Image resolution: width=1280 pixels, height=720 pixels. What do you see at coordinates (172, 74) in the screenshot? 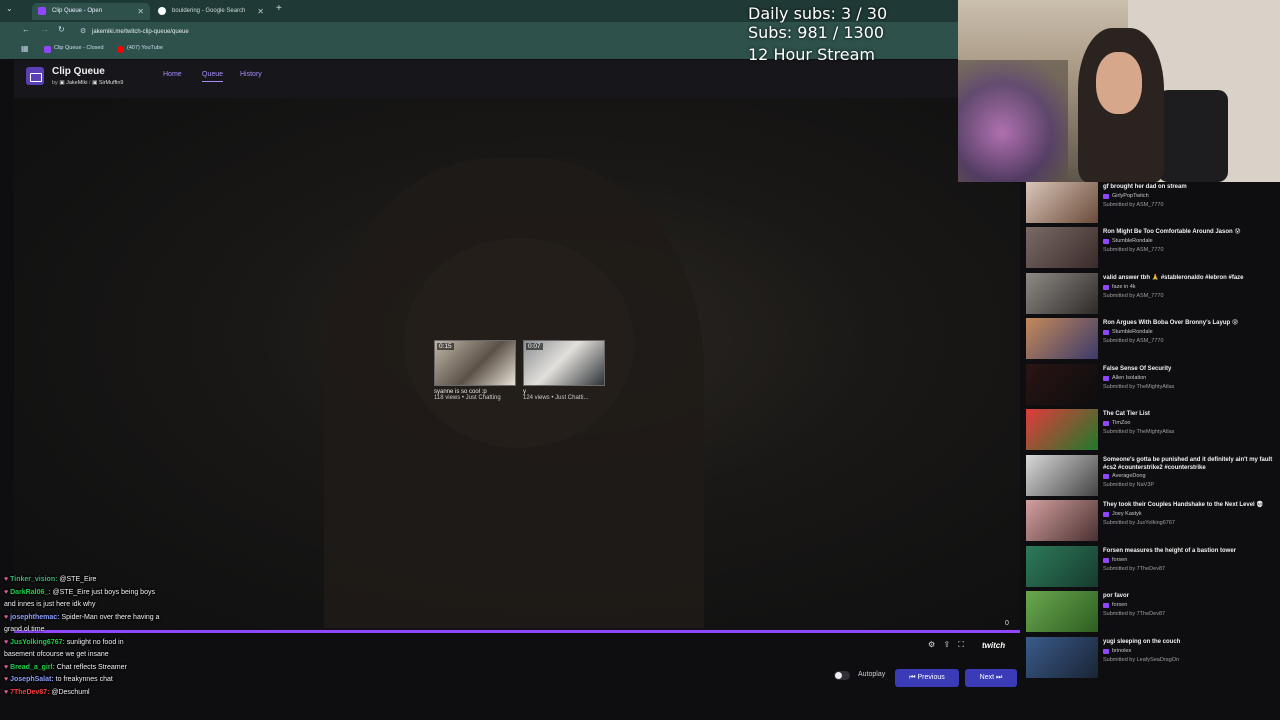
I see `nav-home: Home` at bounding box center [172, 74].